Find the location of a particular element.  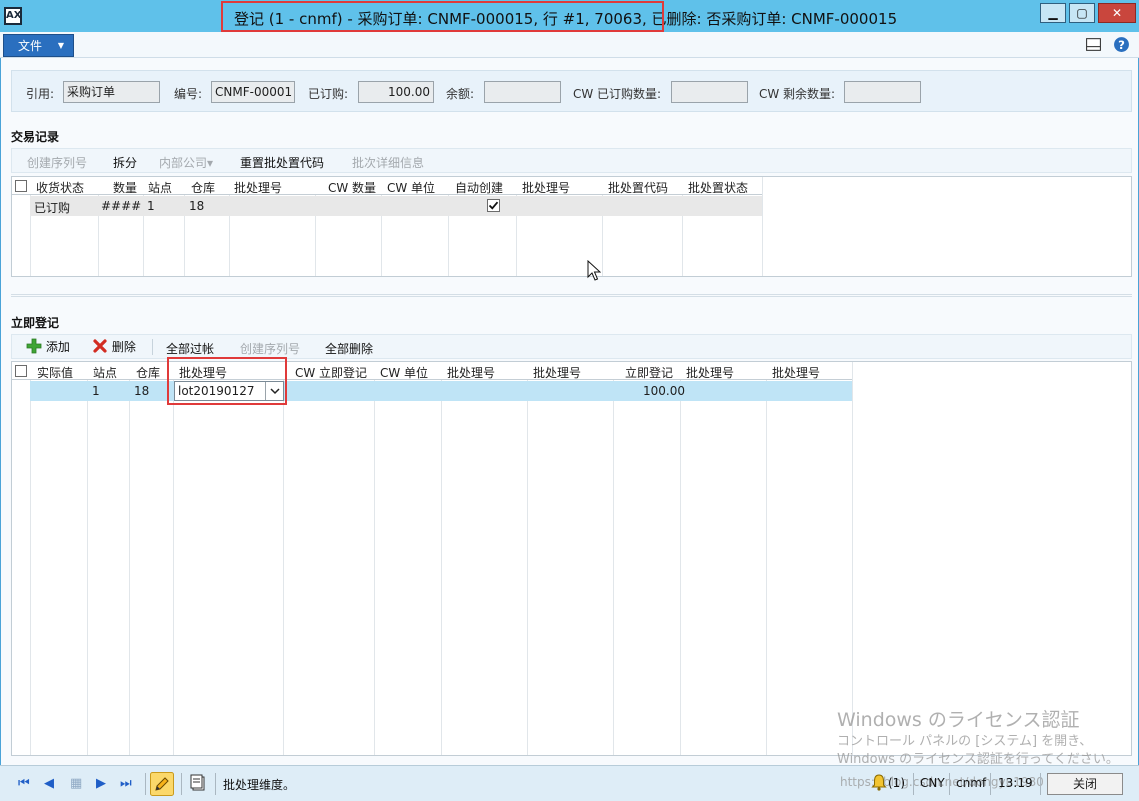

balance-field is located at coordinates (522, 92).